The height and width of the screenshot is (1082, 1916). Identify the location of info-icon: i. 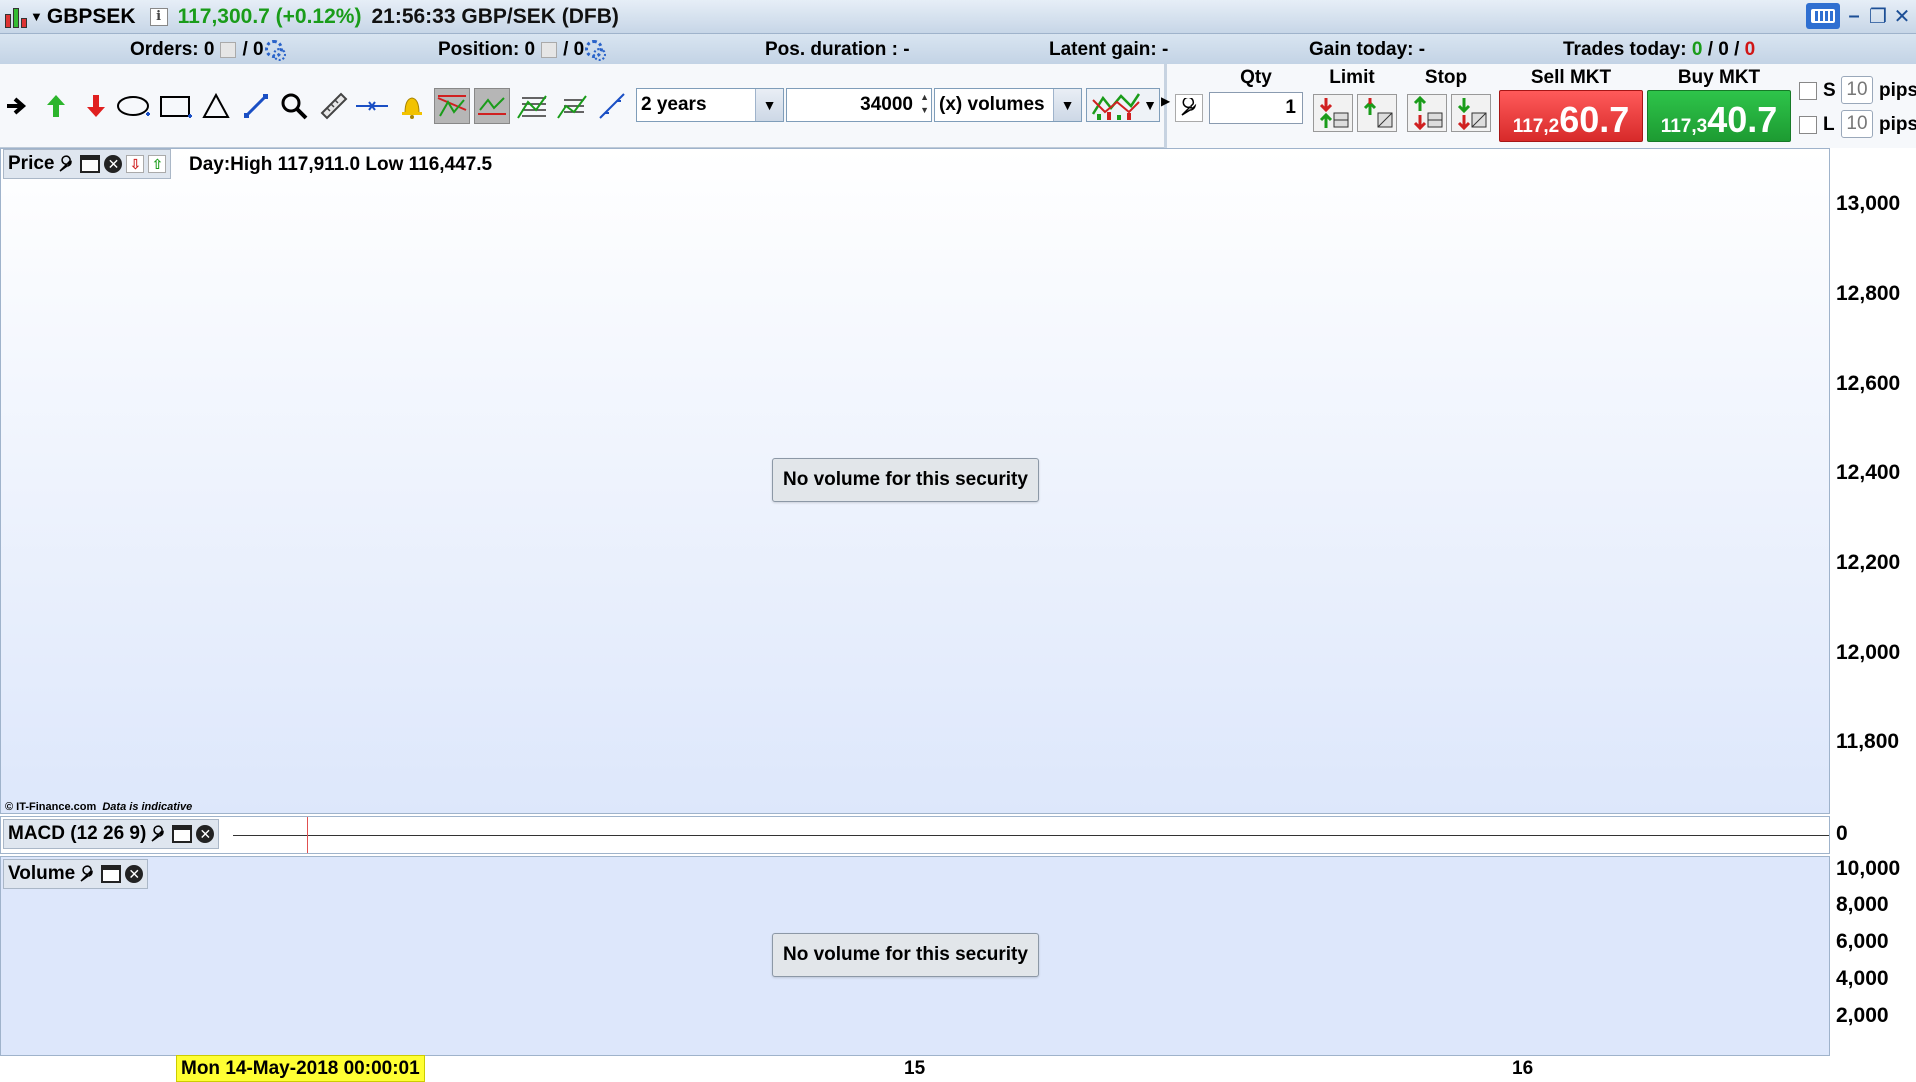
(158, 16).